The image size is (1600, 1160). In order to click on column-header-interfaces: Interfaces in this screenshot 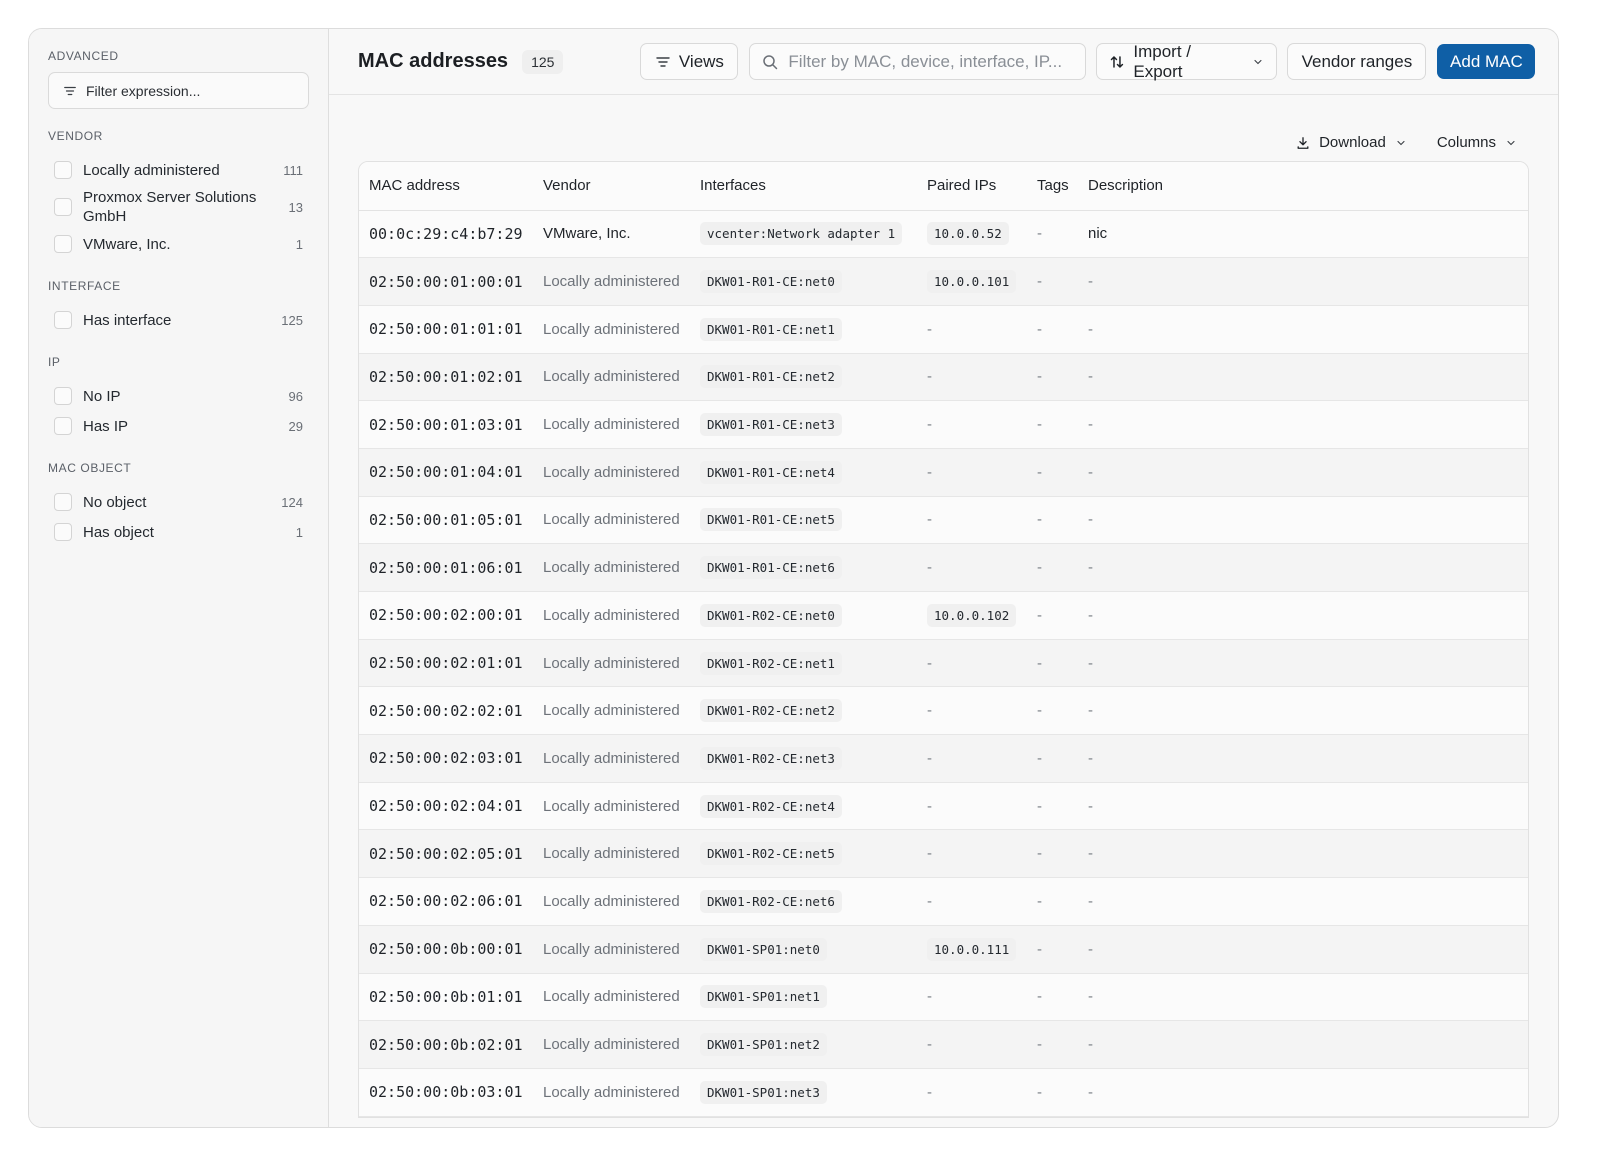, I will do `click(803, 186)`.